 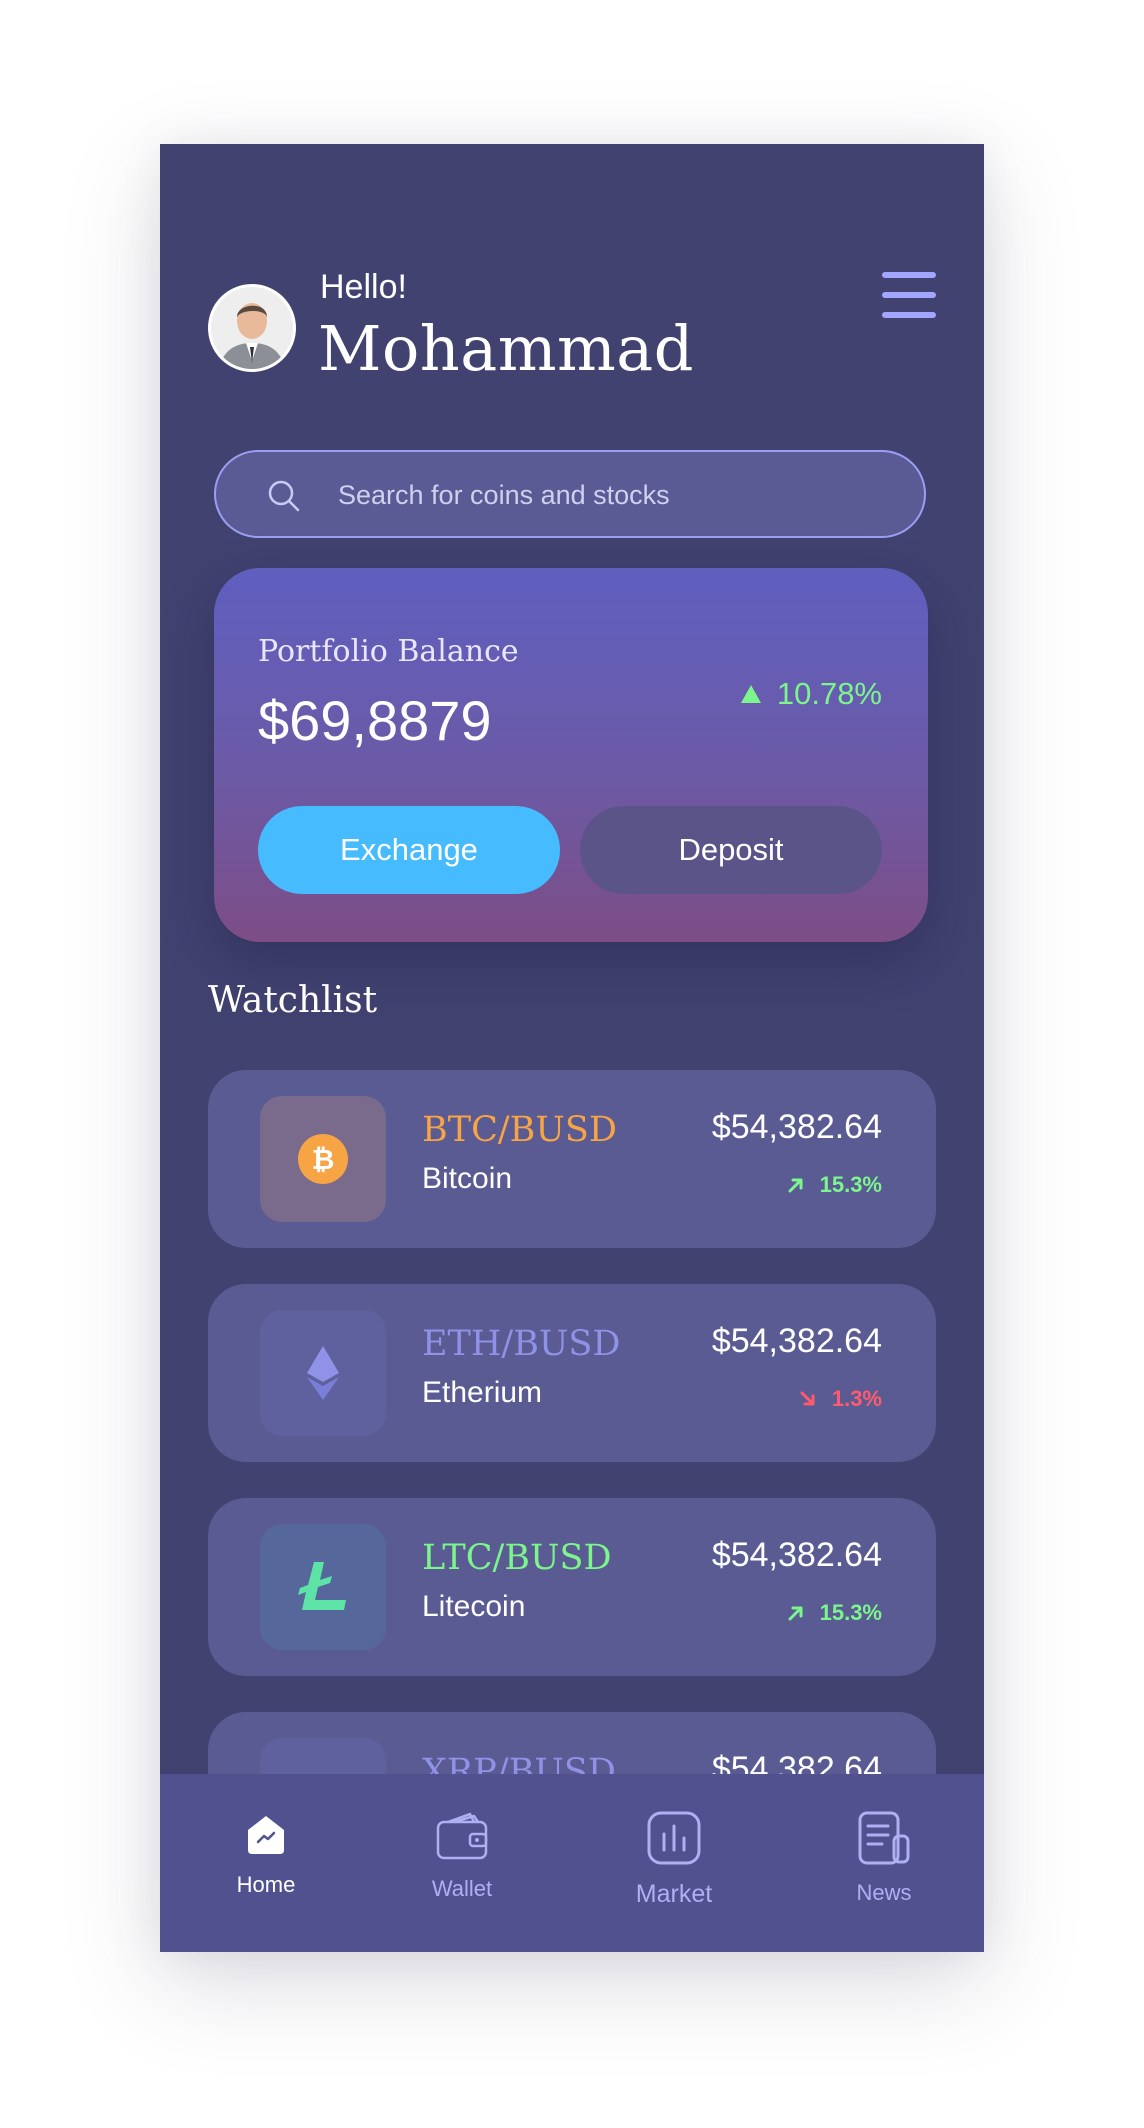 I want to click on deposit-button: Deposit, so click(x=731, y=850).